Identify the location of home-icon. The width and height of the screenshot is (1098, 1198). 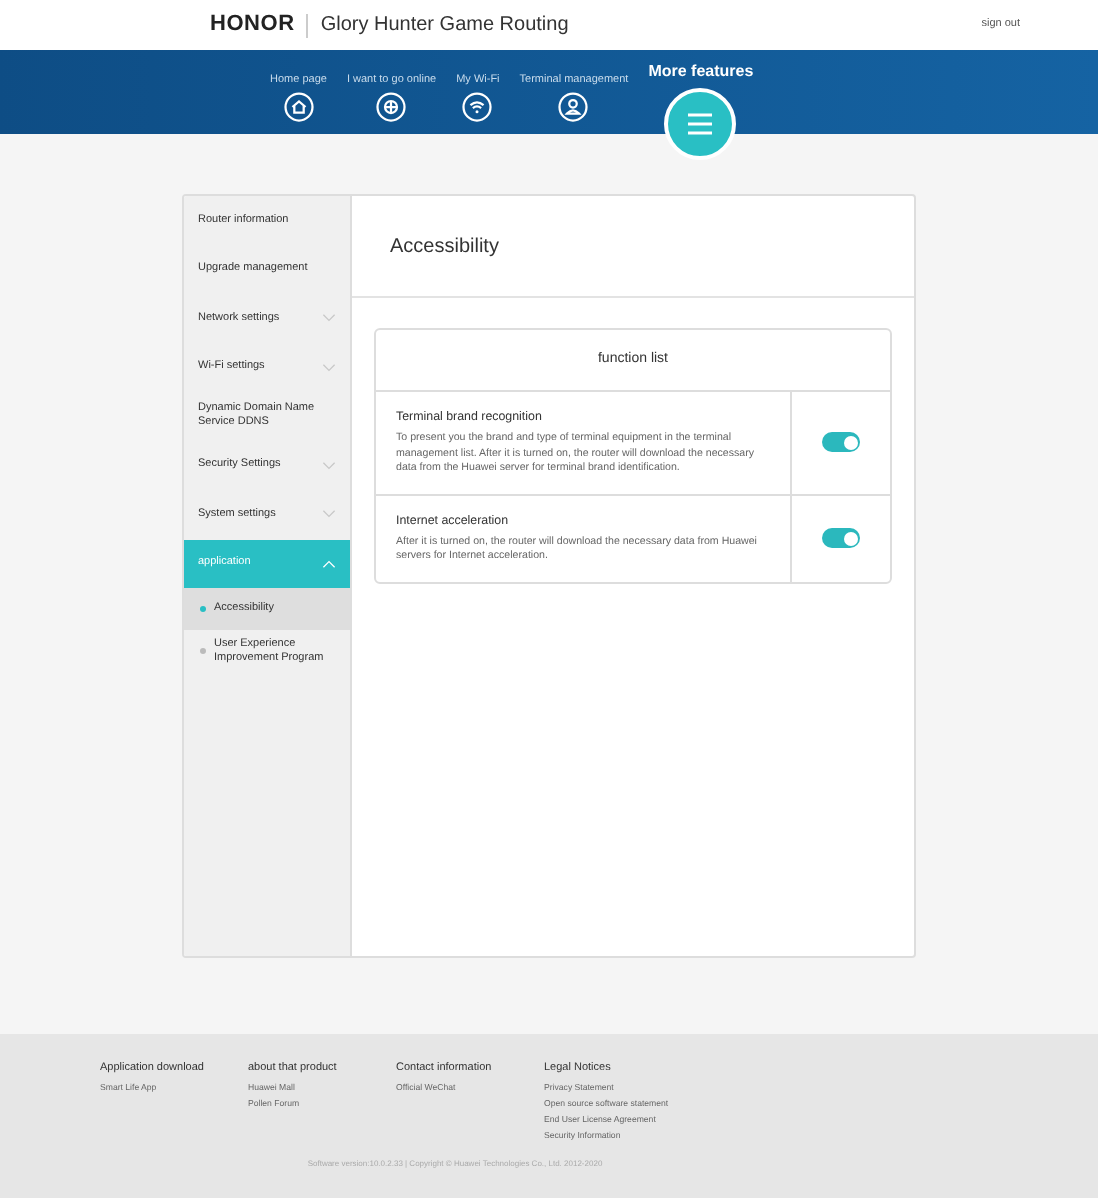
(298, 107).